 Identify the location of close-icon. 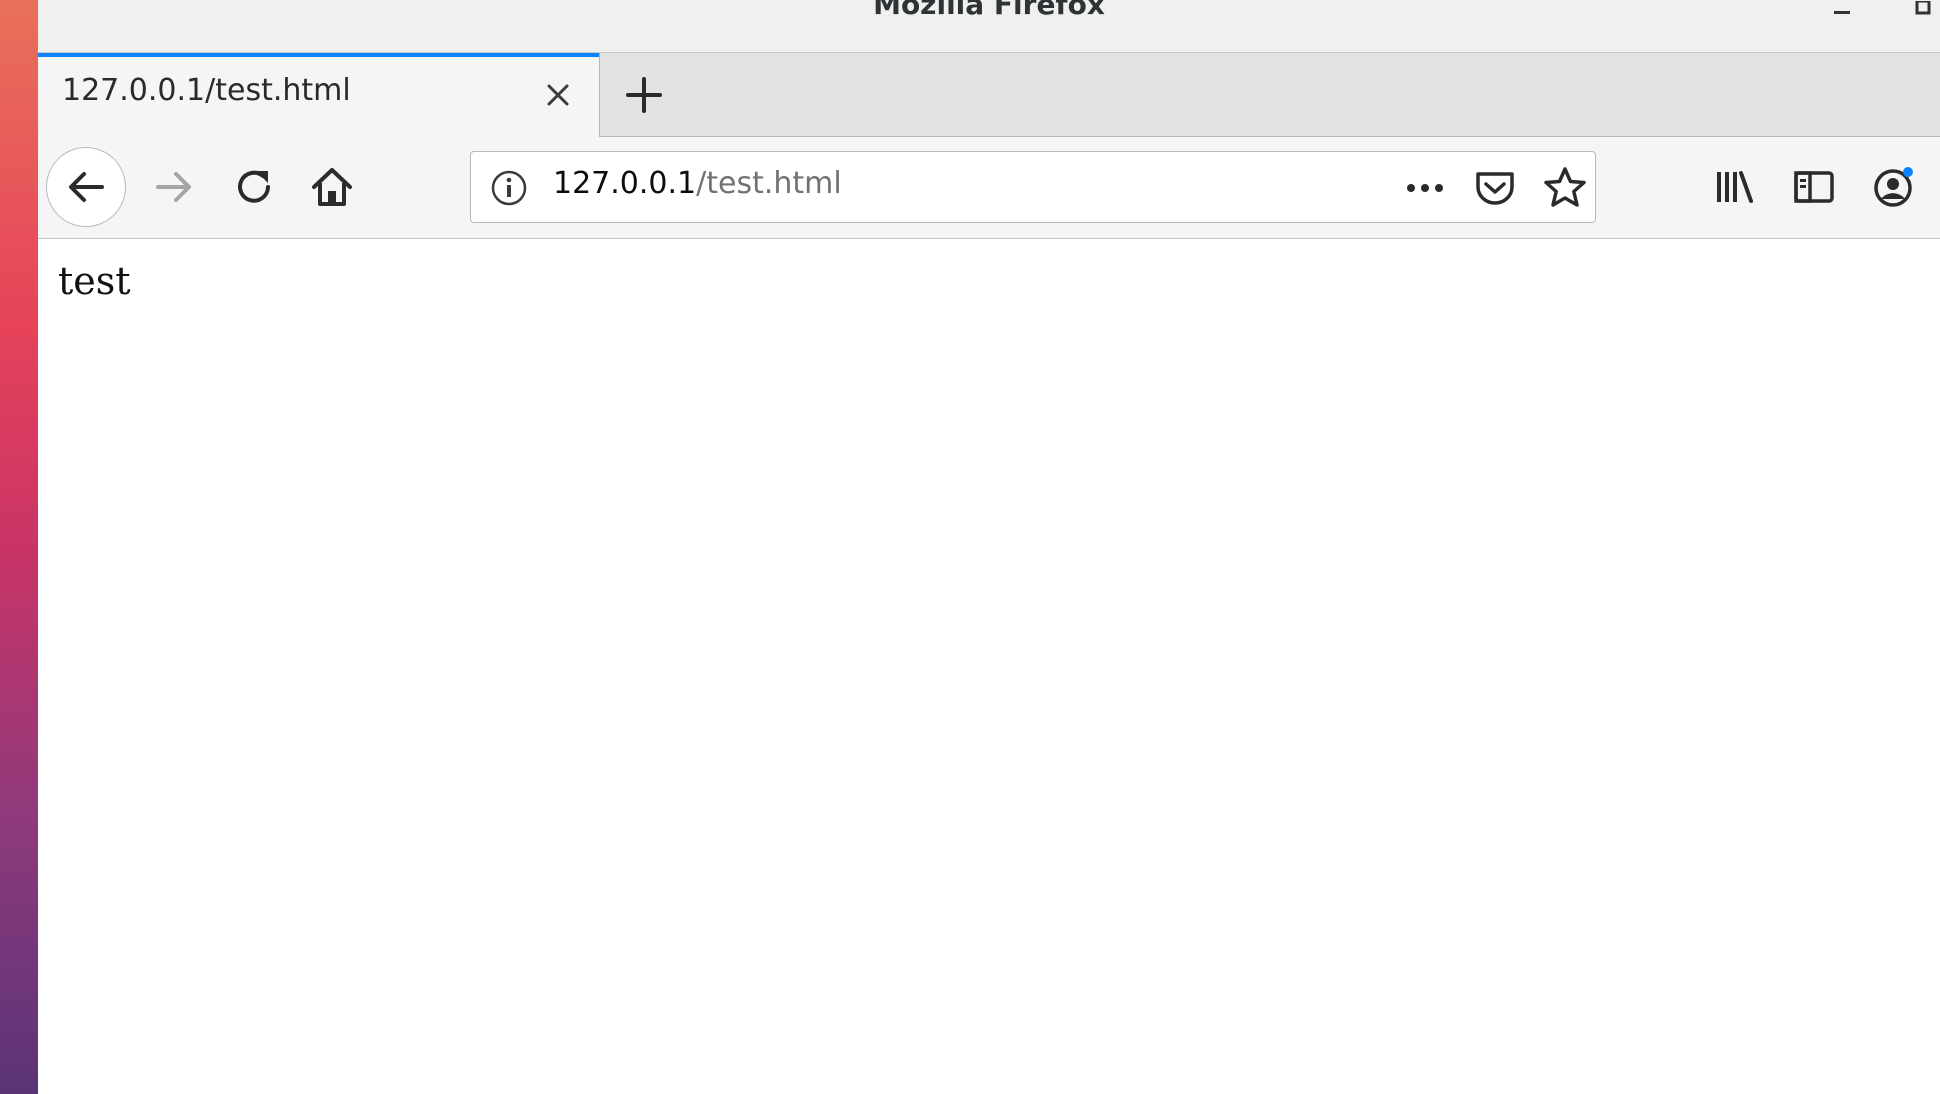
(558, 95).